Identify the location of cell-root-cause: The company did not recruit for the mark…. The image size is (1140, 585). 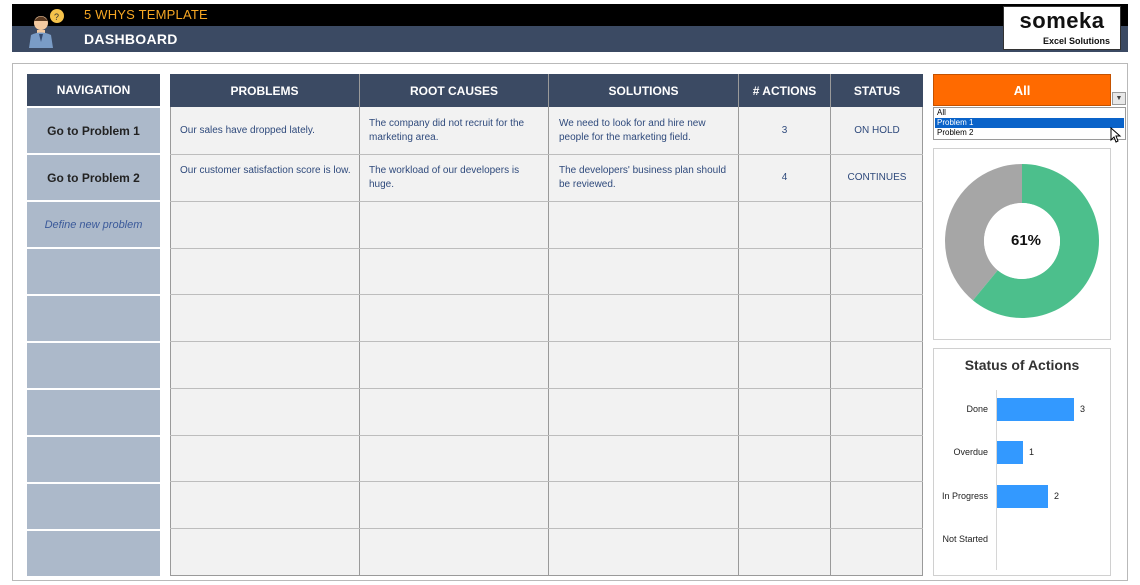
(447, 130).